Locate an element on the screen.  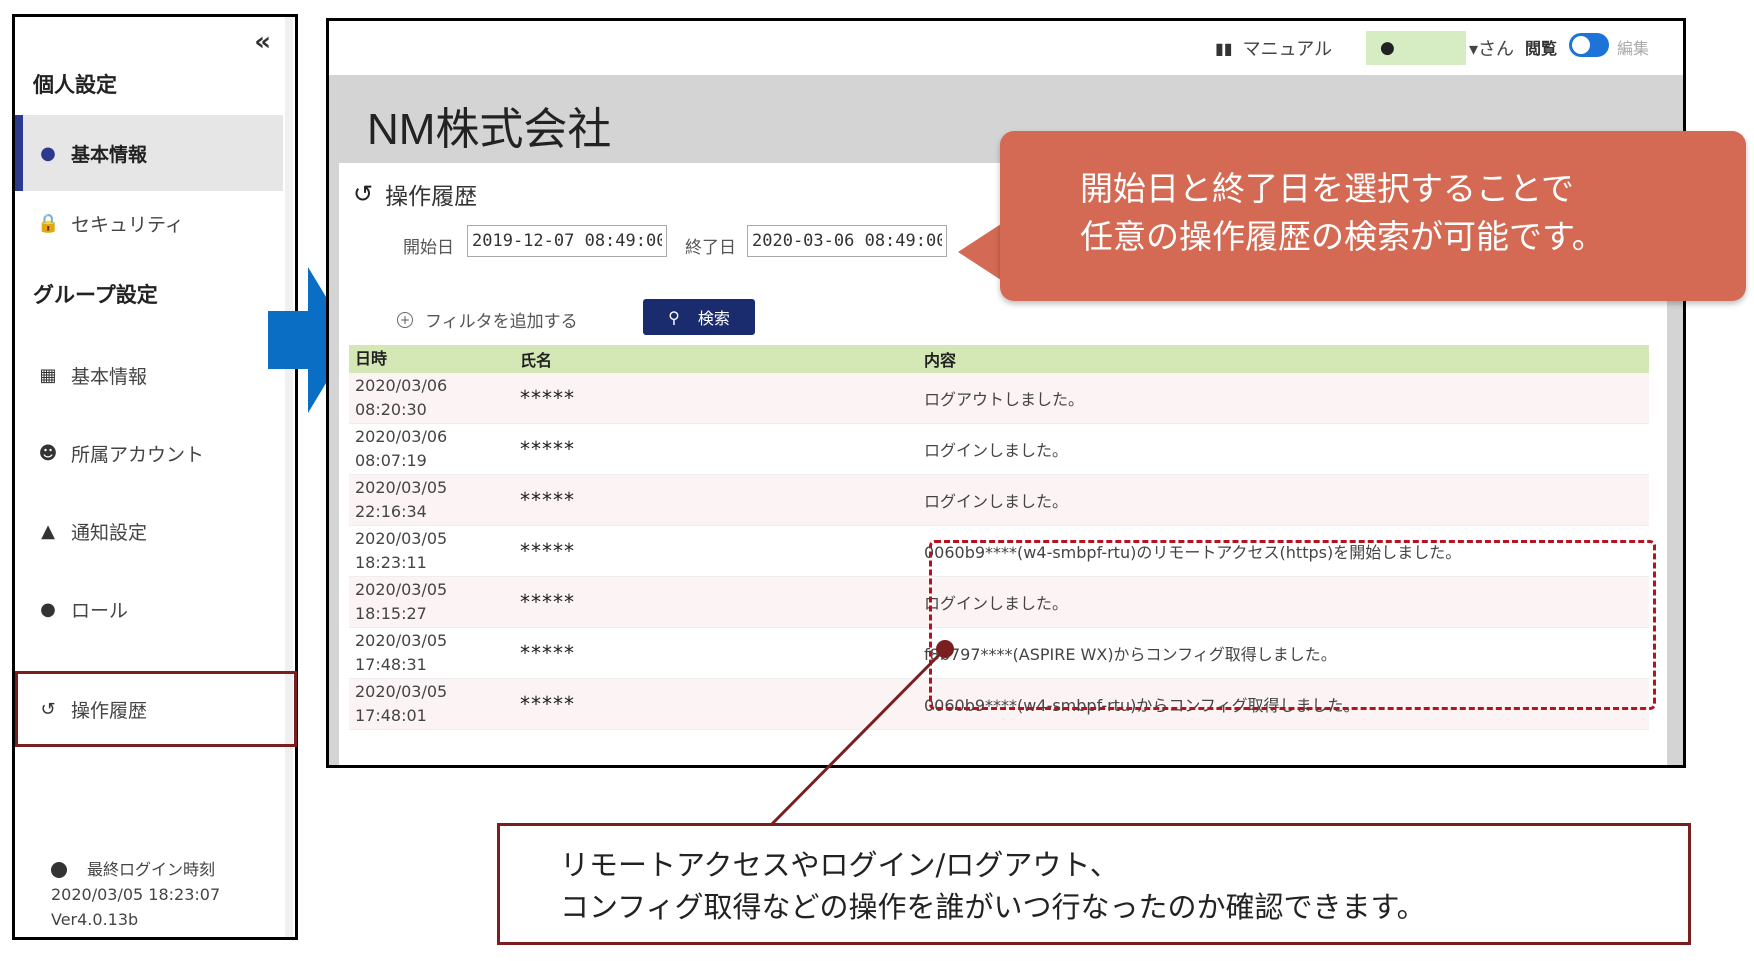
callout-line: リモートアクセスやログイン/ログアウト、 is located at coordinates (839, 865).